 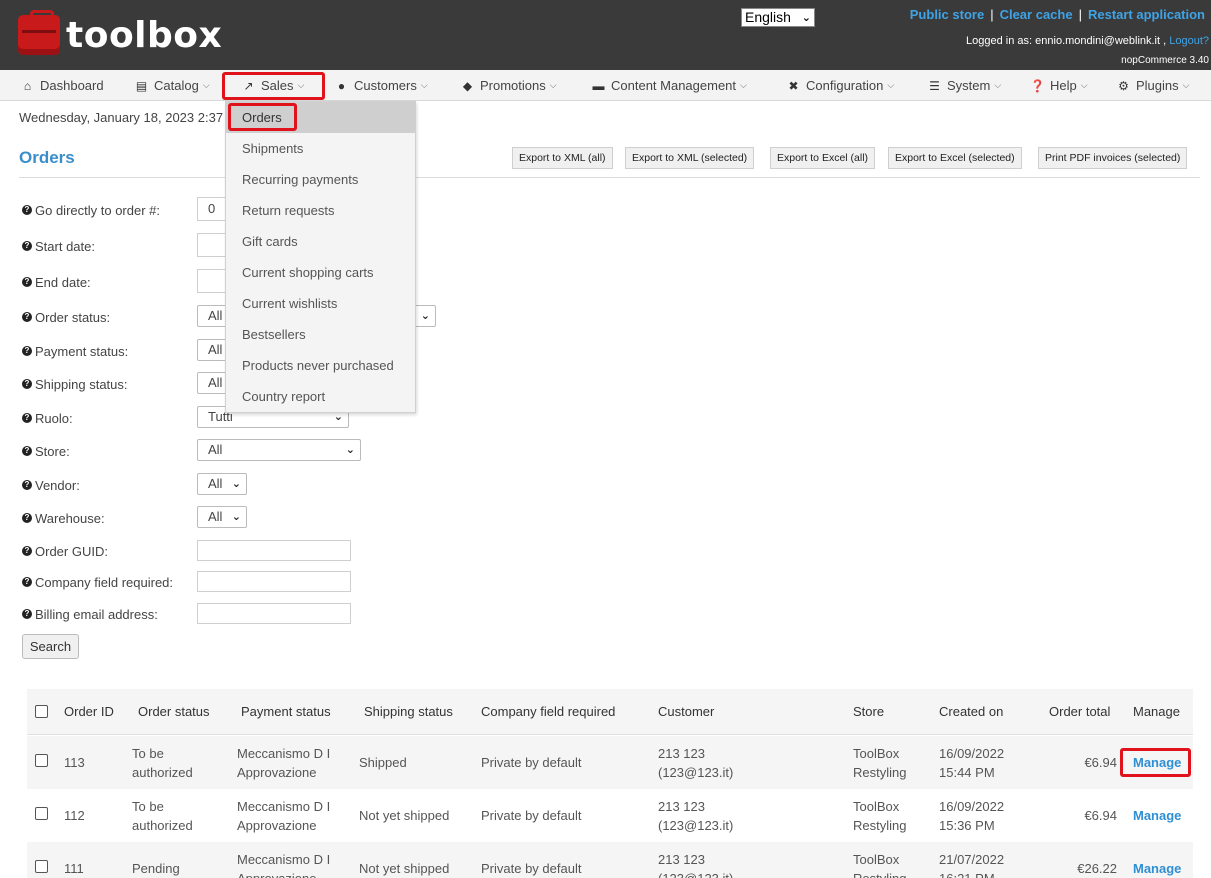 What do you see at coordinates (320, 148) in the screenshot?
I see `menu-item-shipments: Shipments` at bounding box center [320, 148].